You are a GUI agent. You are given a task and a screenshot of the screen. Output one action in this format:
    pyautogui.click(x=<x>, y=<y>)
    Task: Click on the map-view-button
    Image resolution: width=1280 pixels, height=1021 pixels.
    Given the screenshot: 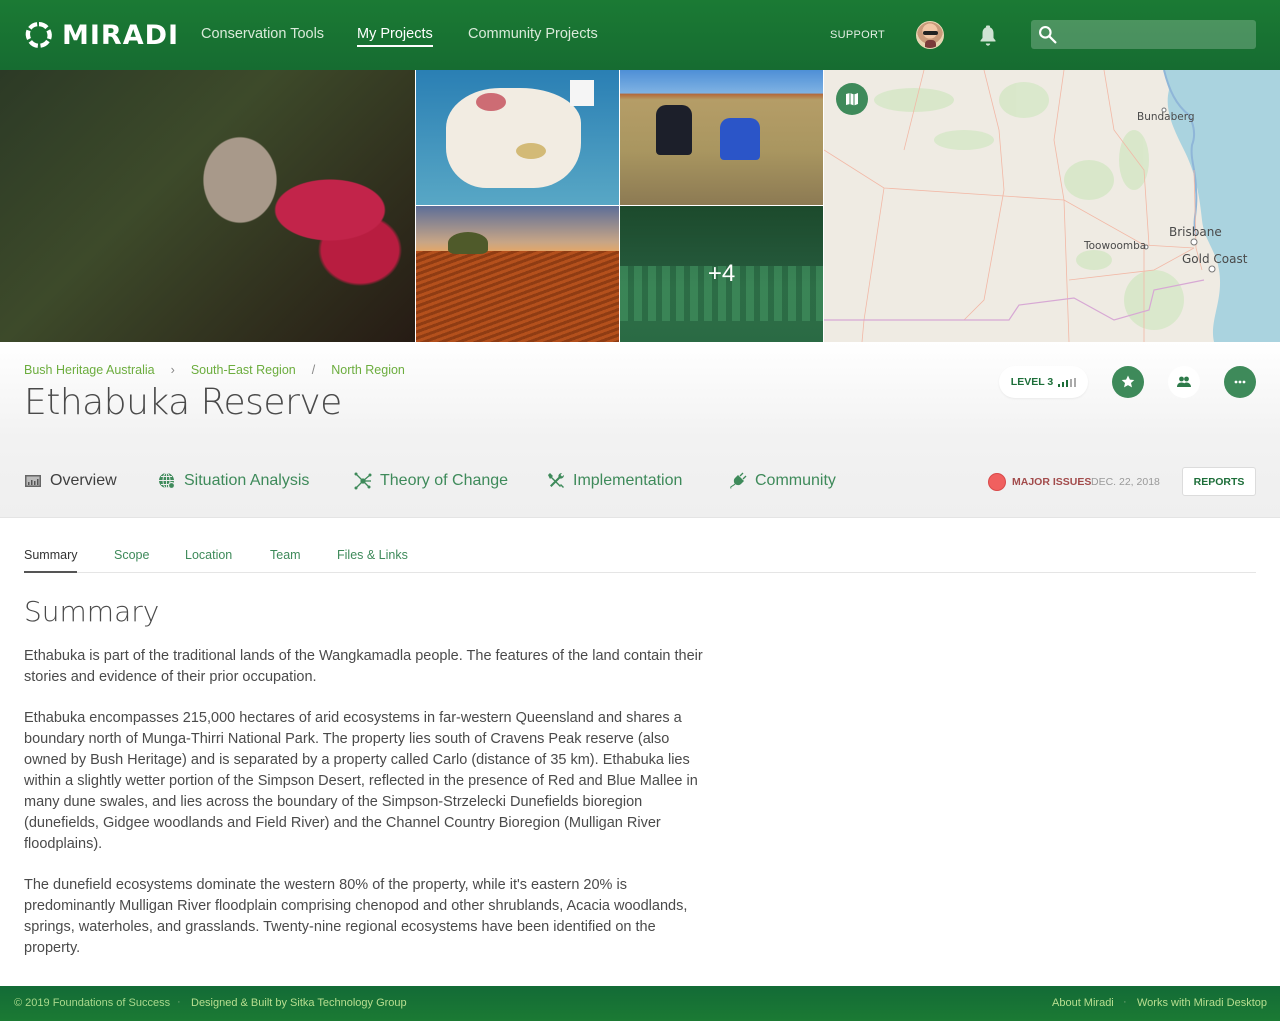 What is the action you would take?
    pyautogui.click(x=852, y=99)
    